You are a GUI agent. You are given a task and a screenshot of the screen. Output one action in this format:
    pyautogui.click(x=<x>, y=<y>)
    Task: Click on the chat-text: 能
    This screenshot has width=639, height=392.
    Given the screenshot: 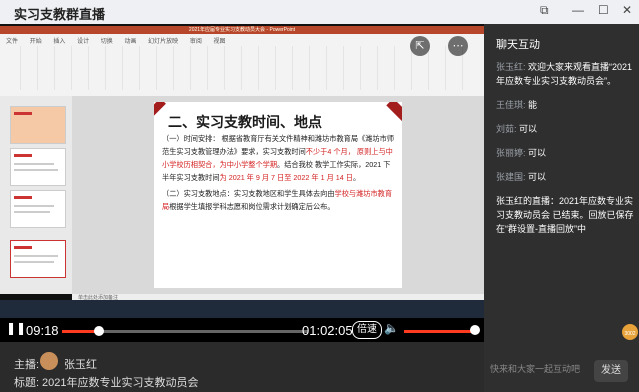 What is the action you would take?
    pyautogui.click(x=533, y=105)
    